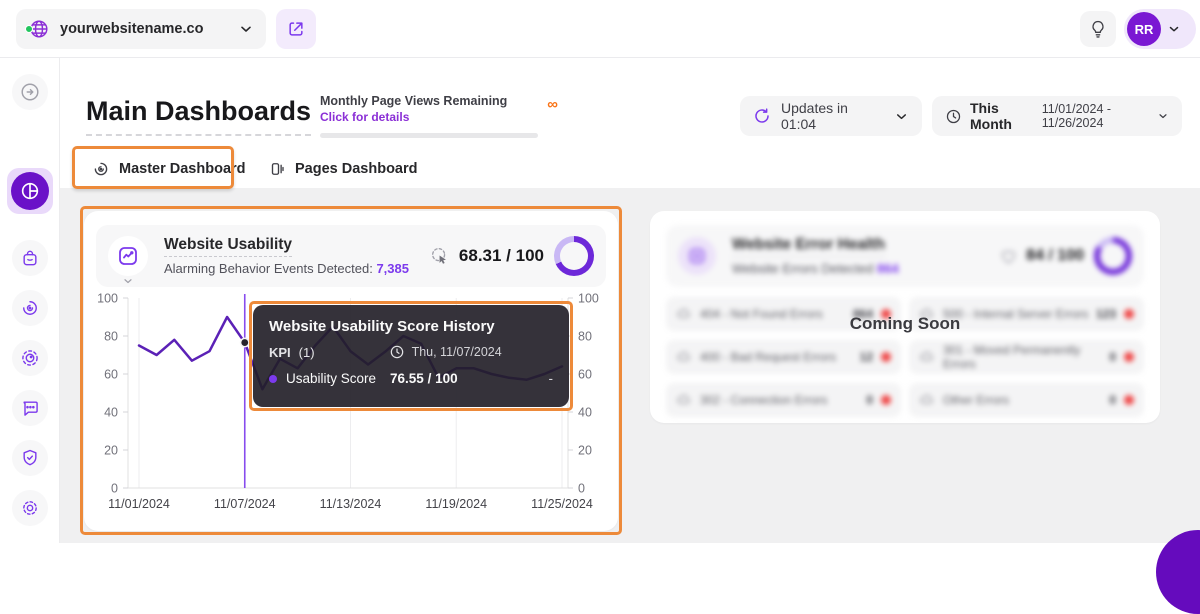  I want to click on topbar: yourwebsitename.co RR, so click(600, 29).